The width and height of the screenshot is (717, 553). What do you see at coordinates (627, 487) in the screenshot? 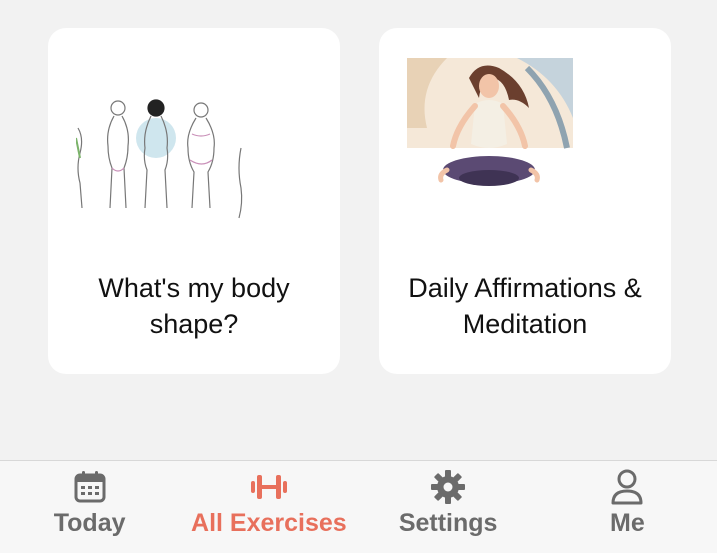
I see `person-icon` at bounding box center [627, 487].